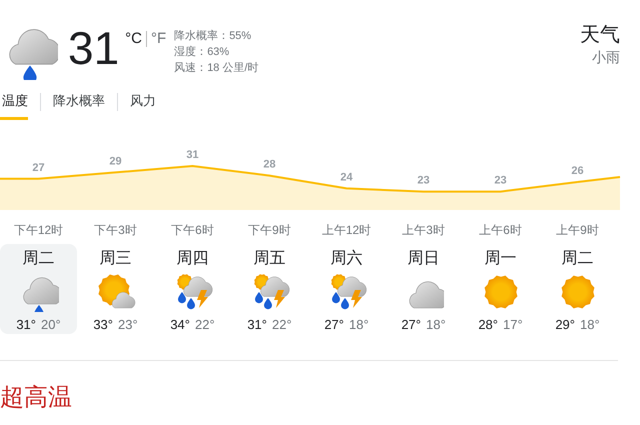 This screenshot has width=640, height=425. I want to click on weather-condition: 小雨, so click(606, 57).